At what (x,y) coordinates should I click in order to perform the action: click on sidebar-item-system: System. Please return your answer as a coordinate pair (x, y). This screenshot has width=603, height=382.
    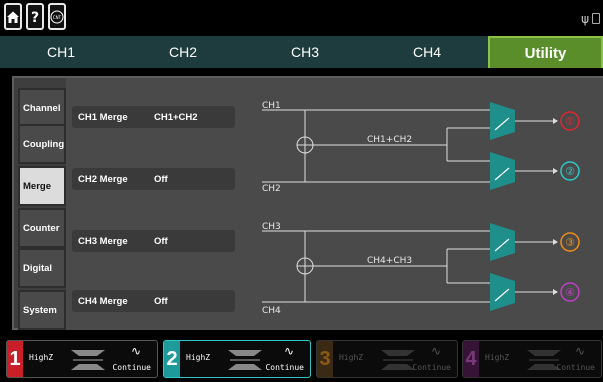
    Looking at the image, I should click on (42, 310).